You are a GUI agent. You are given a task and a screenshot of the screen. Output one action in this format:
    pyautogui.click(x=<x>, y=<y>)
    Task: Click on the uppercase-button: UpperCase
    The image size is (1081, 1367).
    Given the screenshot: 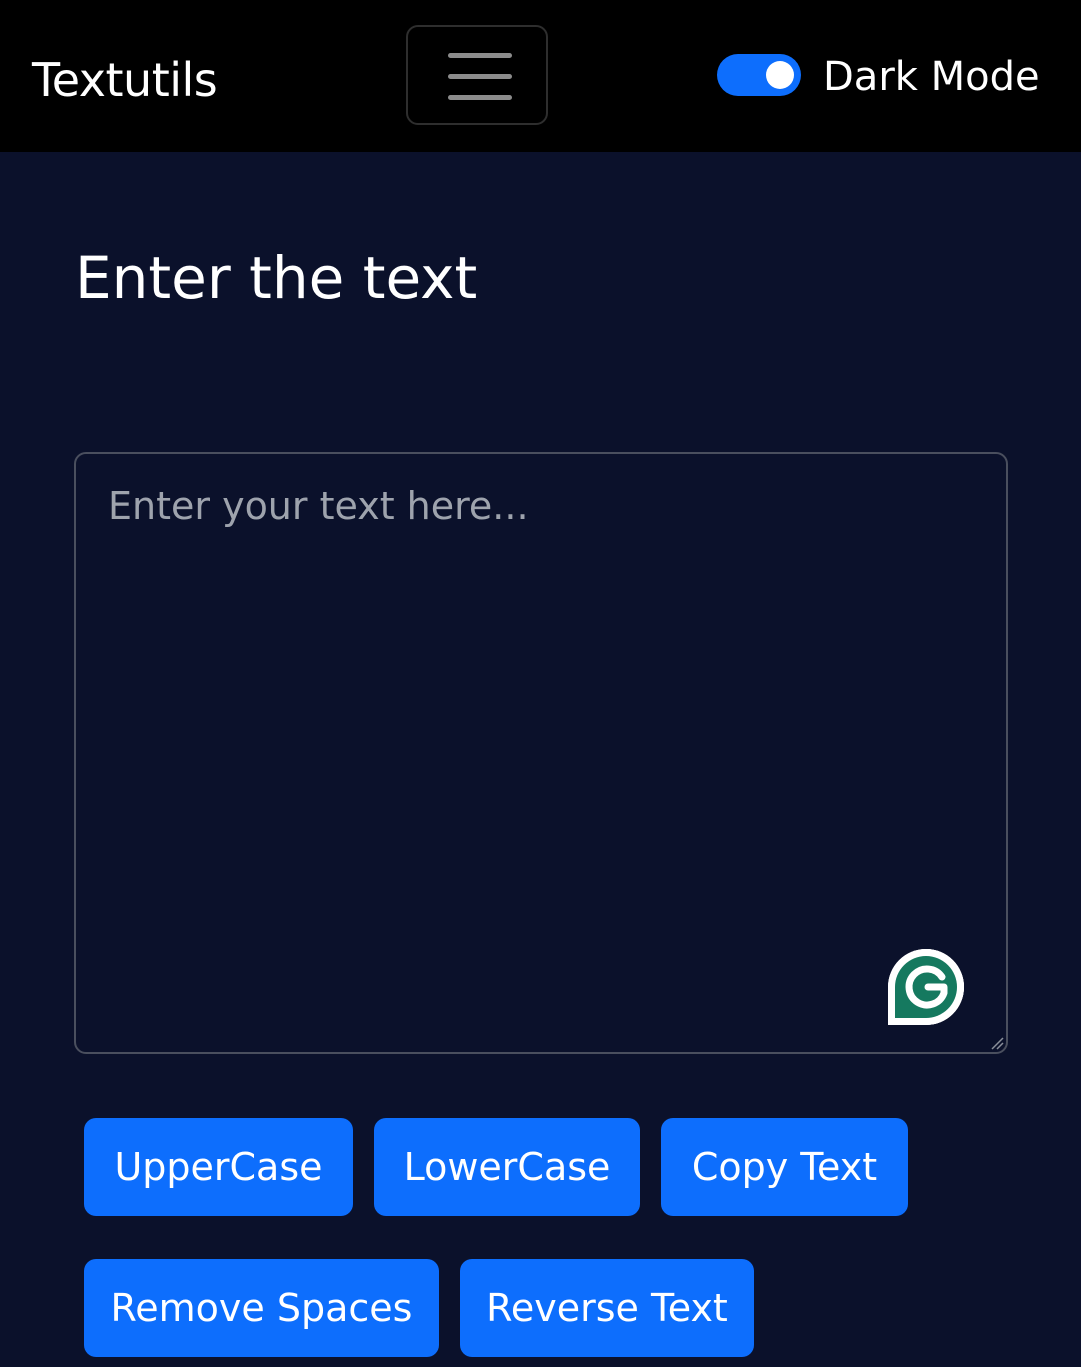 What is the action you would take?
    pyautogui.click(x=218, y=1167)
    